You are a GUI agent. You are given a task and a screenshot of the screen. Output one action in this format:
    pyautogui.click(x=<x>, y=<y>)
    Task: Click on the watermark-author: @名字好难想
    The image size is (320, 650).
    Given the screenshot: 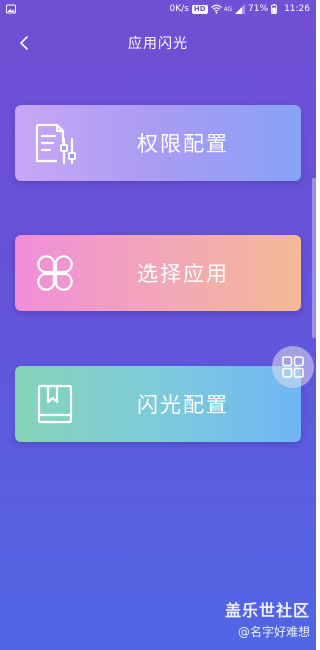 What is the action you would take?
    pyautogui.click(x=273, y=632)
    